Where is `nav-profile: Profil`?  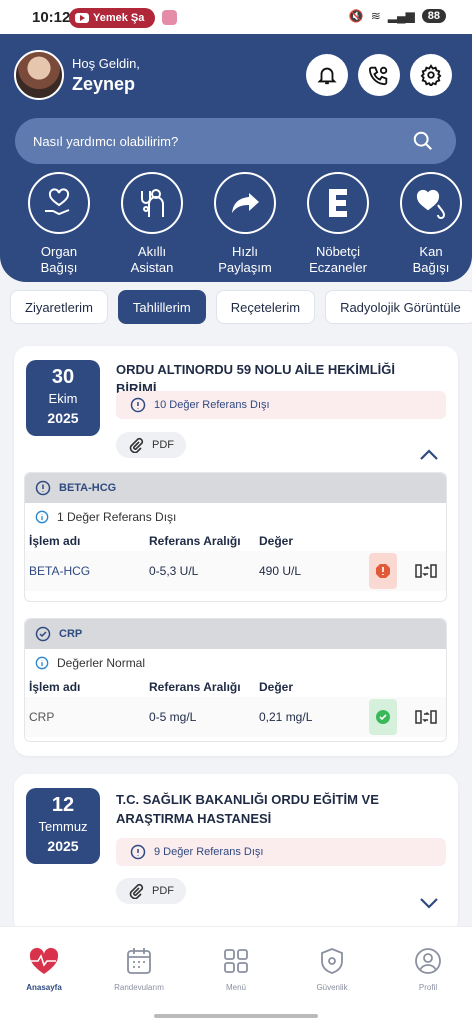 nav-profile: Profil is located at coordinates (428, 968).